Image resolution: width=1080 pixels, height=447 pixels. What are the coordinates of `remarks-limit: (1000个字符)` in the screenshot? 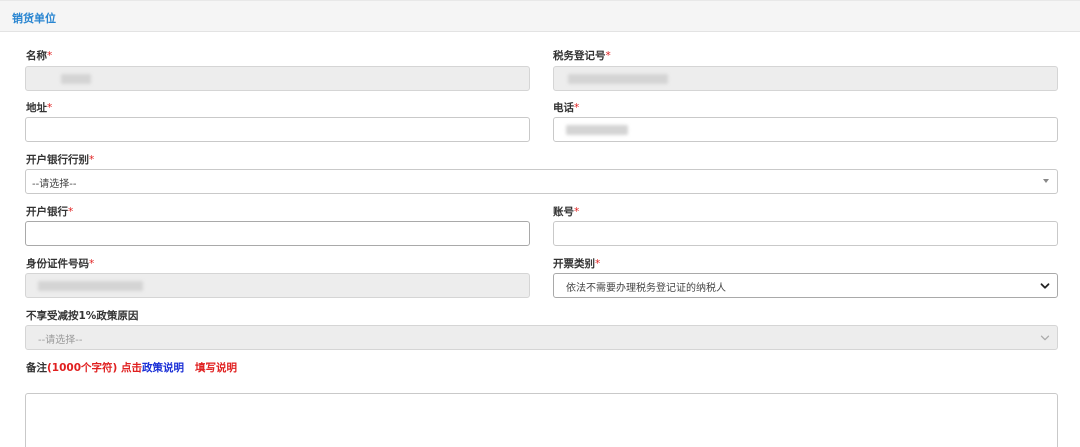 It's located at (82, 368).